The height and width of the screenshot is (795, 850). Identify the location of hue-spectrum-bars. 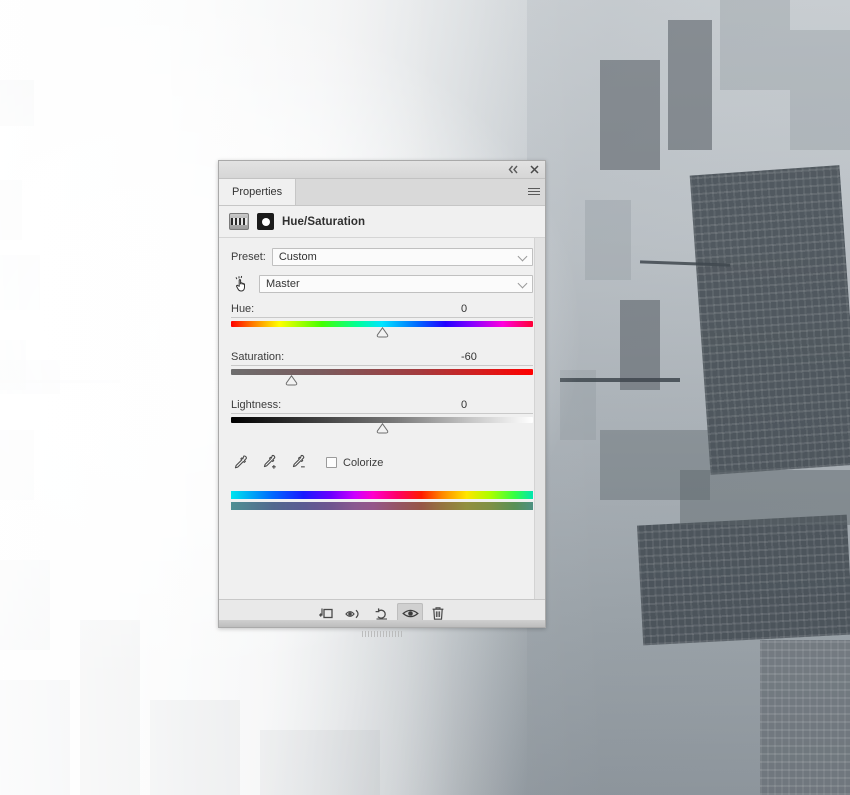
(382, 500).